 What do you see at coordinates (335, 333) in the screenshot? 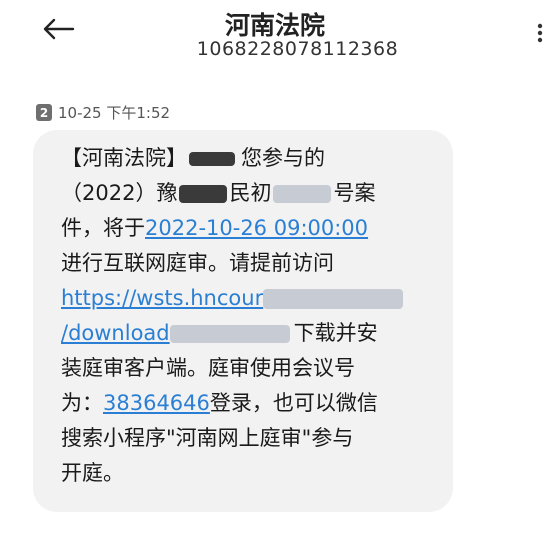
I see `message-text: 下载并安` at bounding box center [335, 333].